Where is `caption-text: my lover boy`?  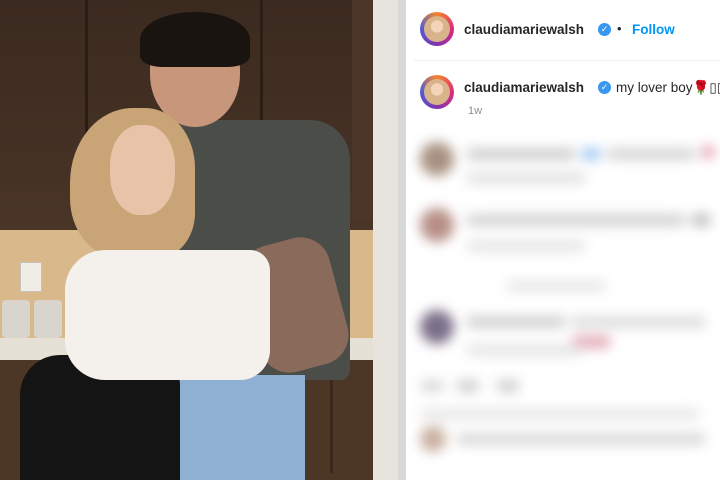 caption-text: my lover boy is located at coordinates (654, 87).